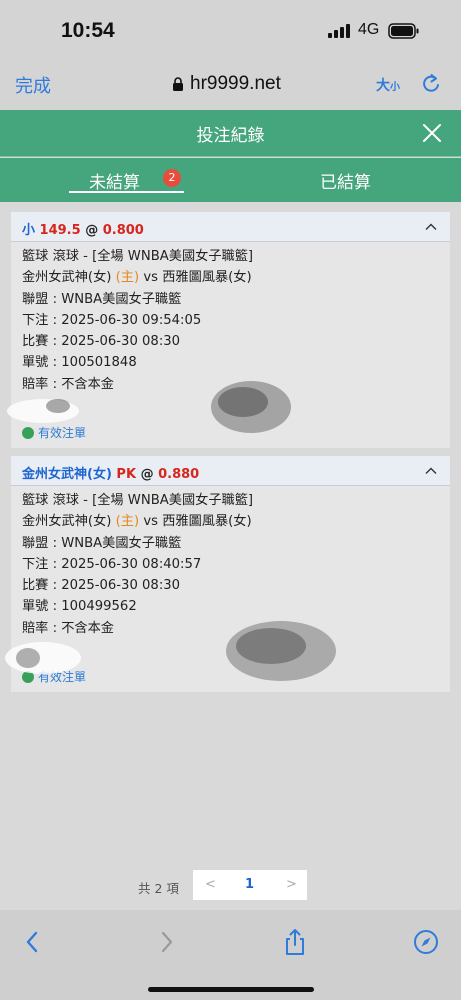  What do you see at coordinates (172, 178) in the screenshot?
I see `count-badge: 2` at bounding box center [172, 178].